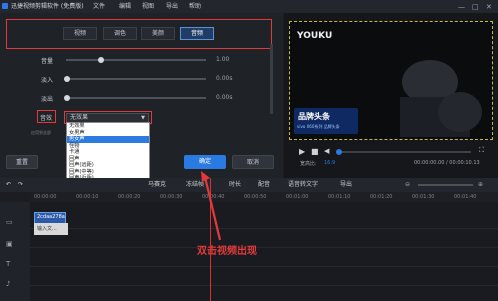 This screenshot has width=498, height=301. I want to click on undo-icon: ↶, so click(8, 185).